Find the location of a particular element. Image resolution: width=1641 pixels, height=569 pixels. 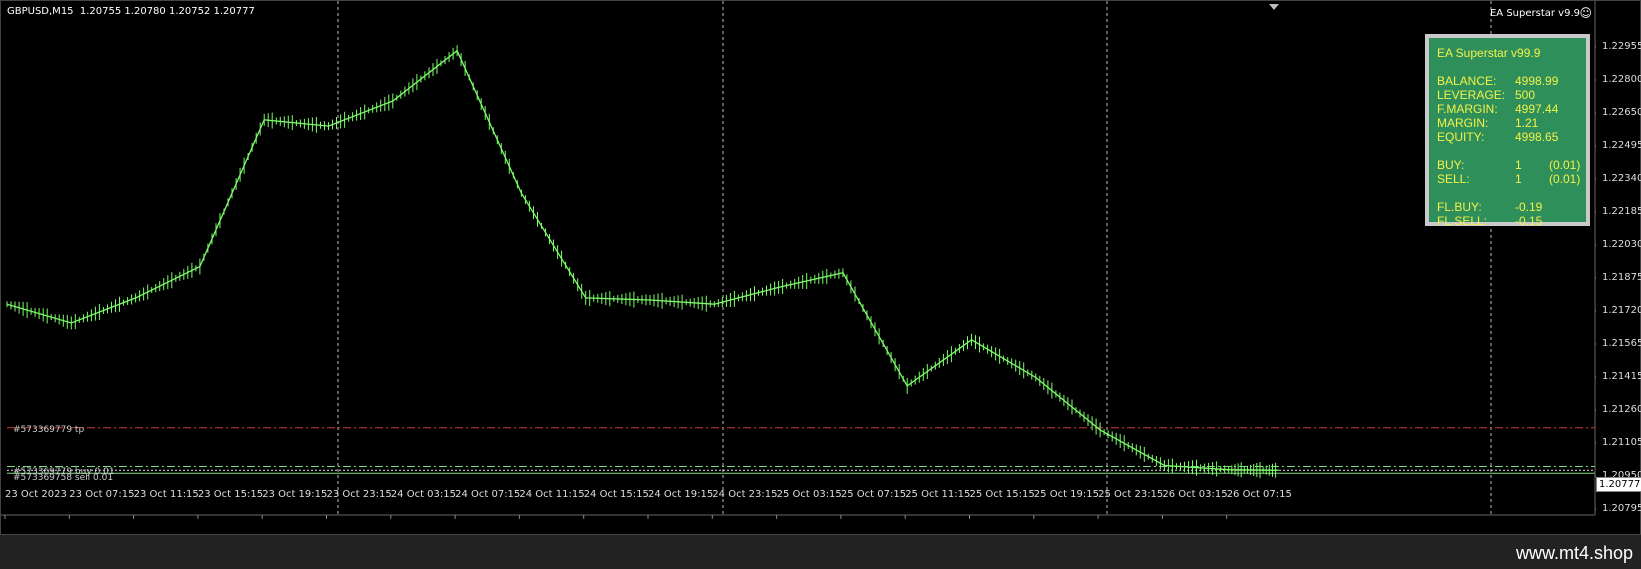

time-tick-label: 23 Oct 23:15 is located at coordinates (359, 494).